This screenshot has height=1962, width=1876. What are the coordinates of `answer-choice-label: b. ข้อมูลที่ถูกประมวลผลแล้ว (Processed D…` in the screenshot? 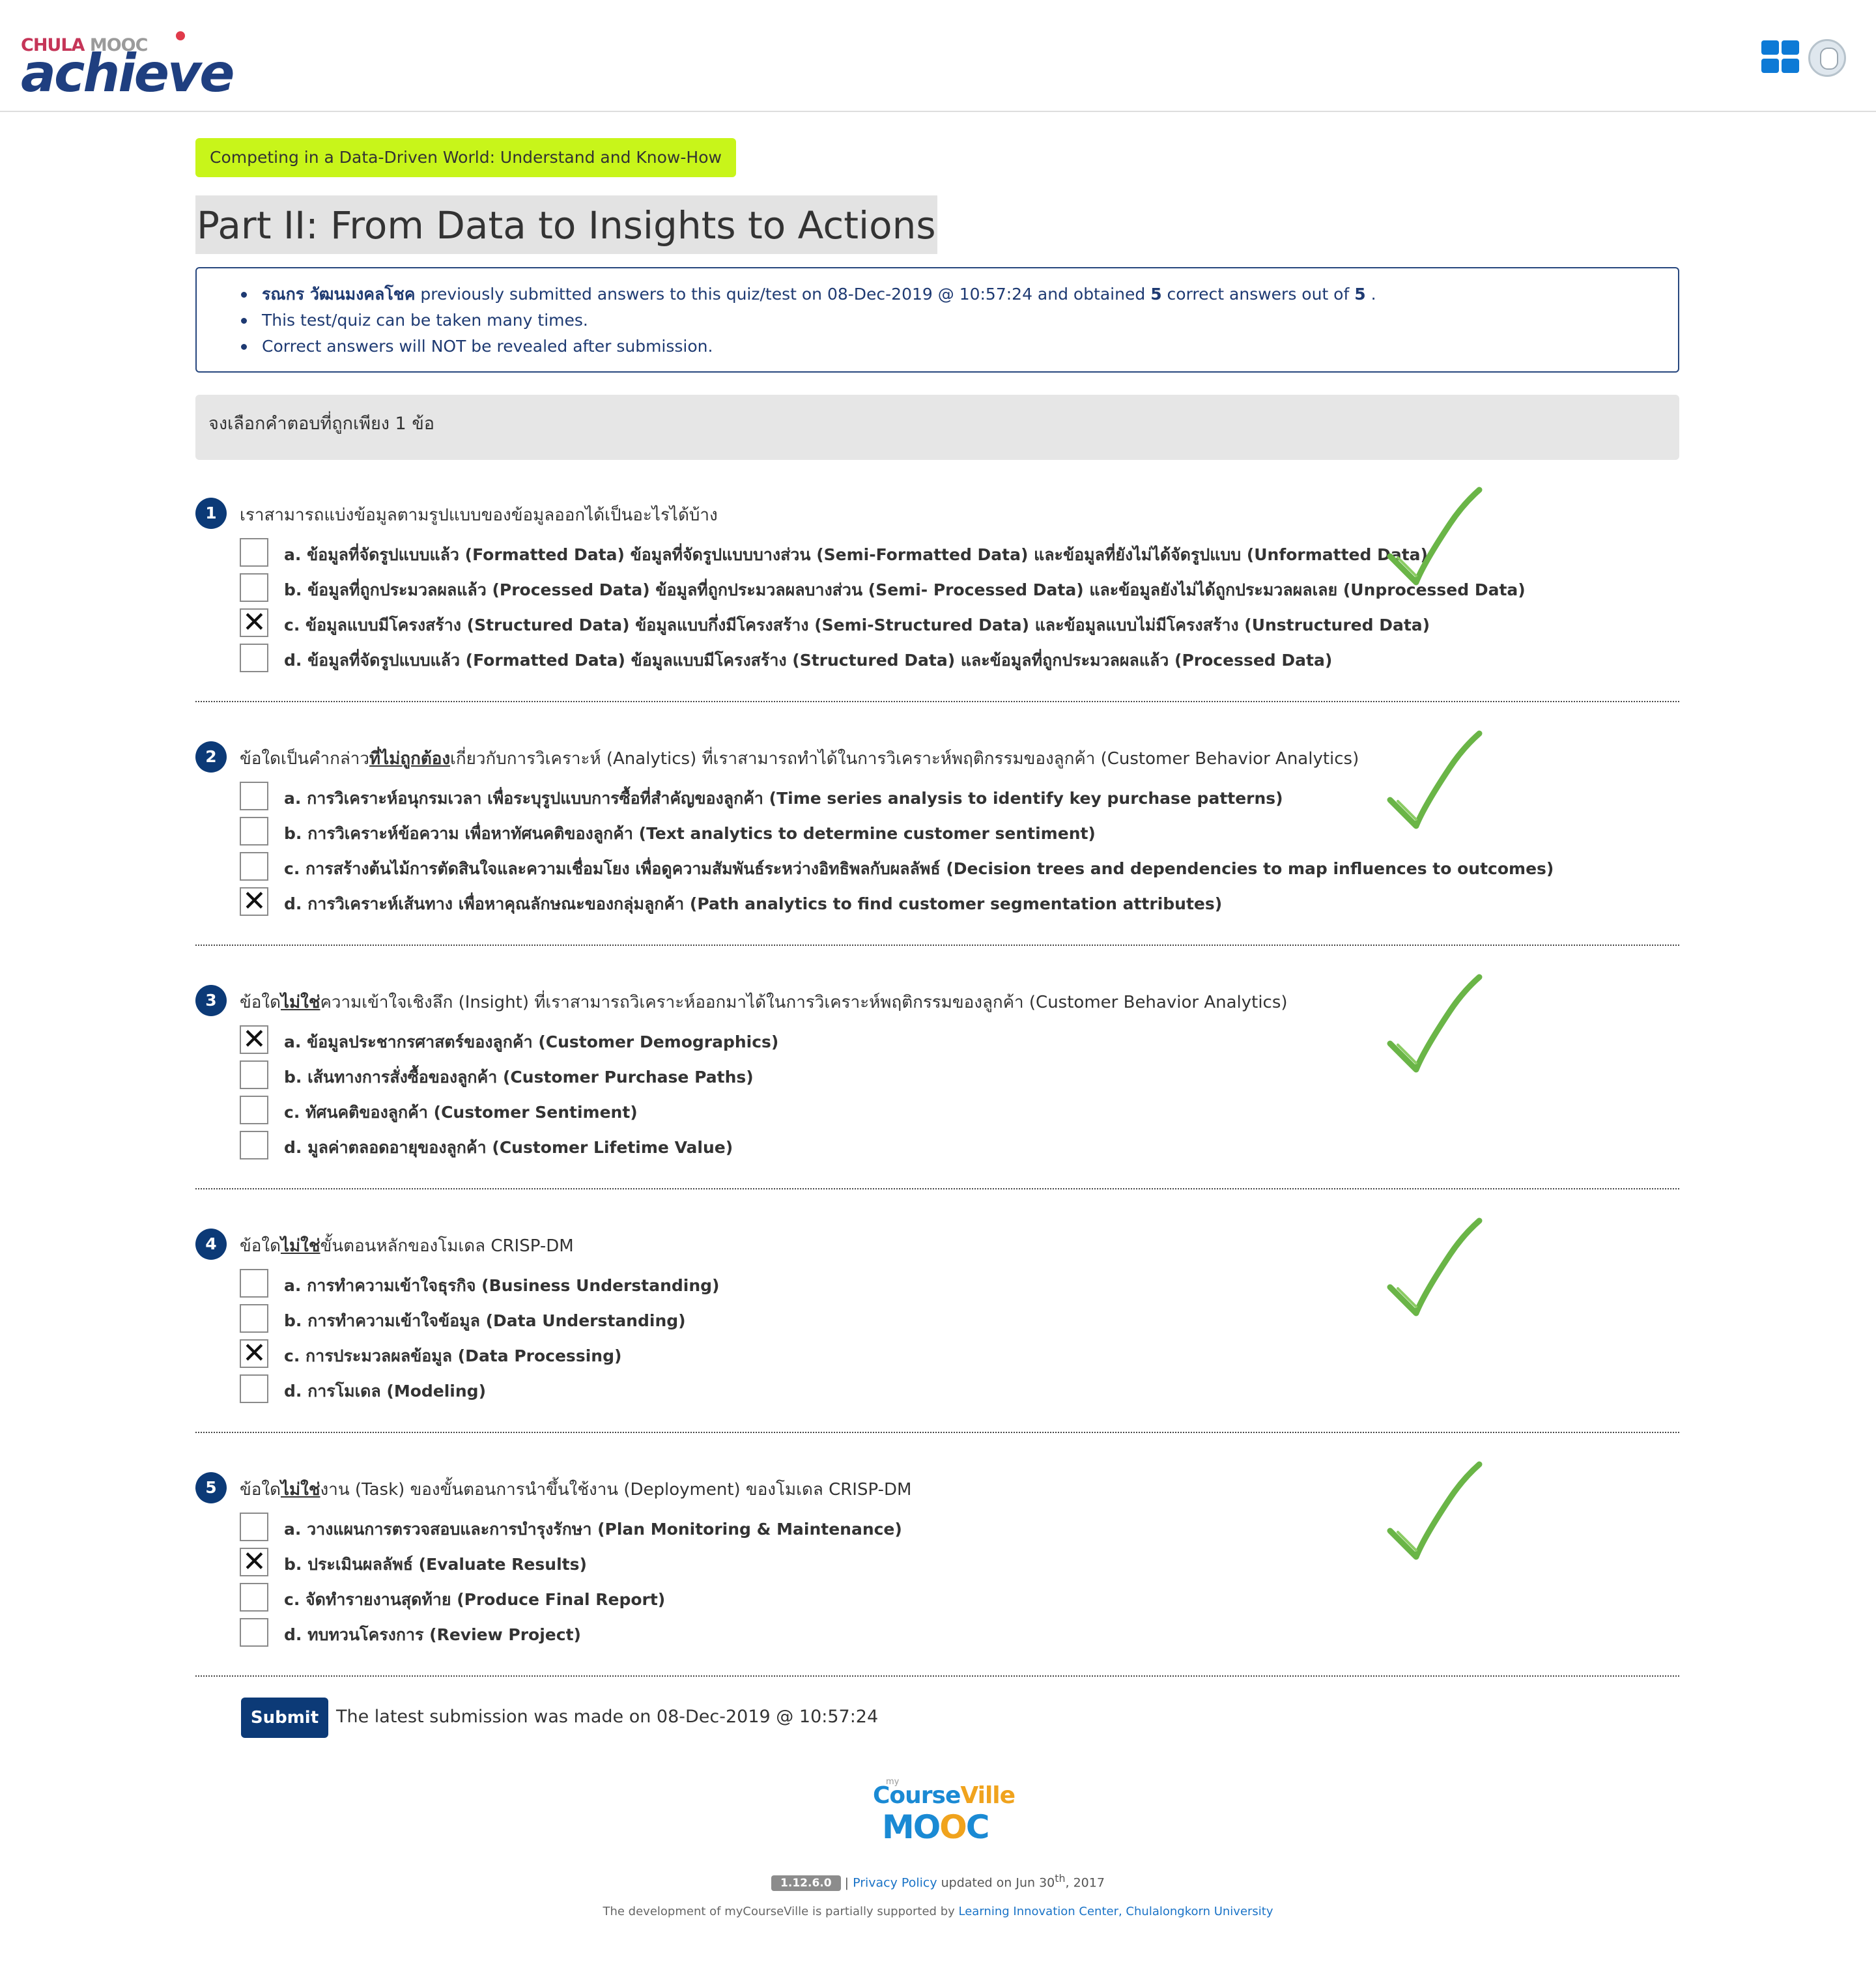 It's located at (905, 589).